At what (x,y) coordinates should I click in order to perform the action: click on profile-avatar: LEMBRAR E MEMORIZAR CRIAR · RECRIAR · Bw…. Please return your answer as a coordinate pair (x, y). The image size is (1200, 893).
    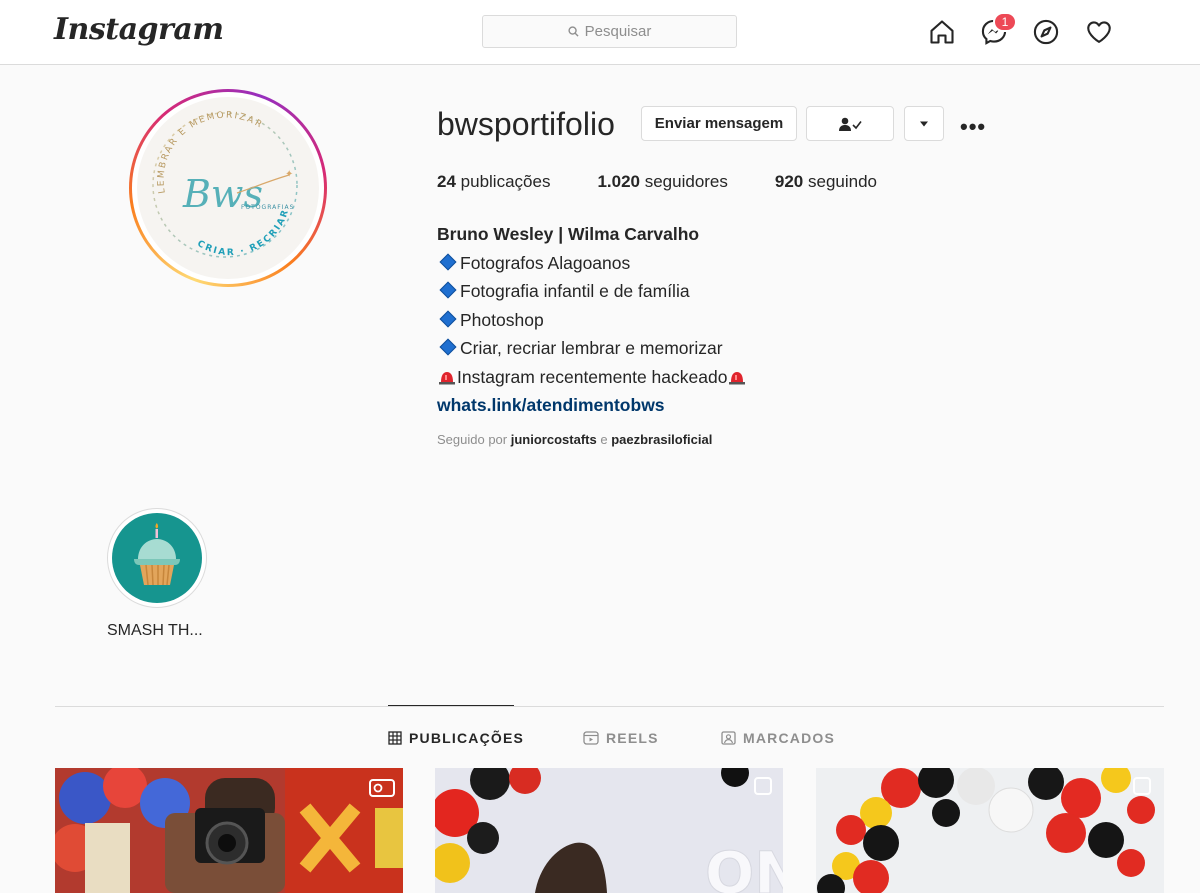
    Looking at the image, I should click on (228, 188).